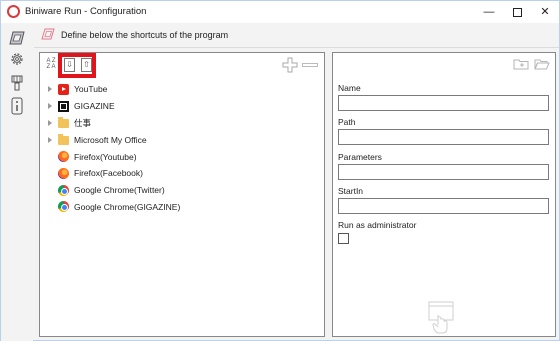  I want to click on close-button: ✕, so click(545, 12).